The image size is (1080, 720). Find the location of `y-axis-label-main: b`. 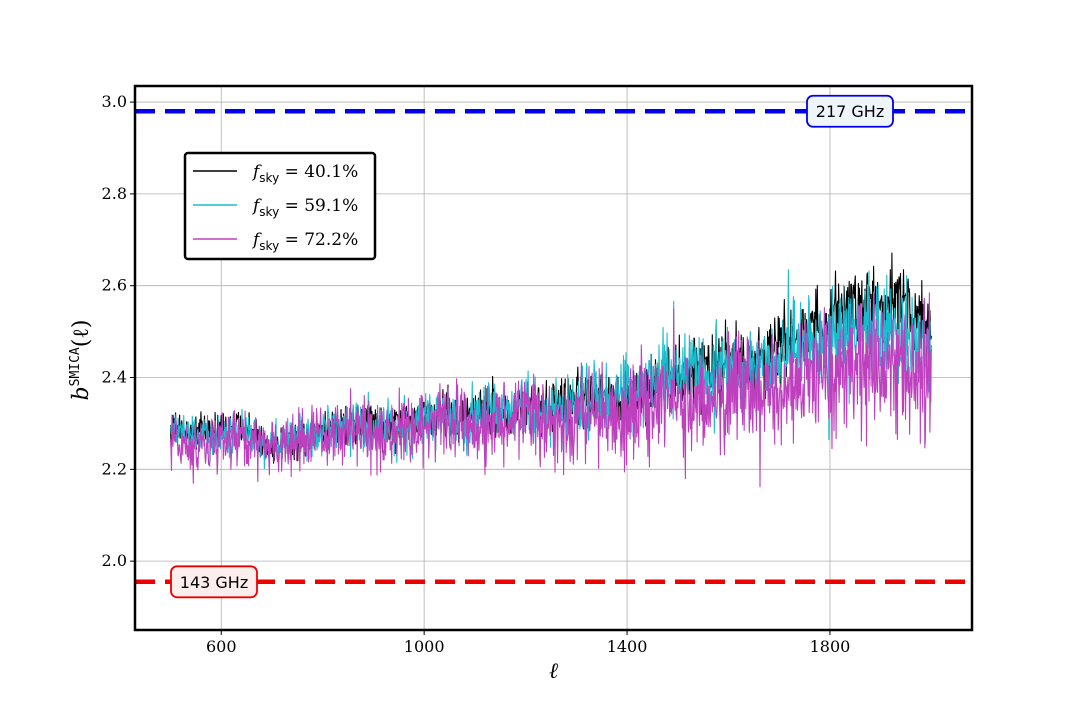

y-axis-label-main: b is located at coordinates (81, 393).